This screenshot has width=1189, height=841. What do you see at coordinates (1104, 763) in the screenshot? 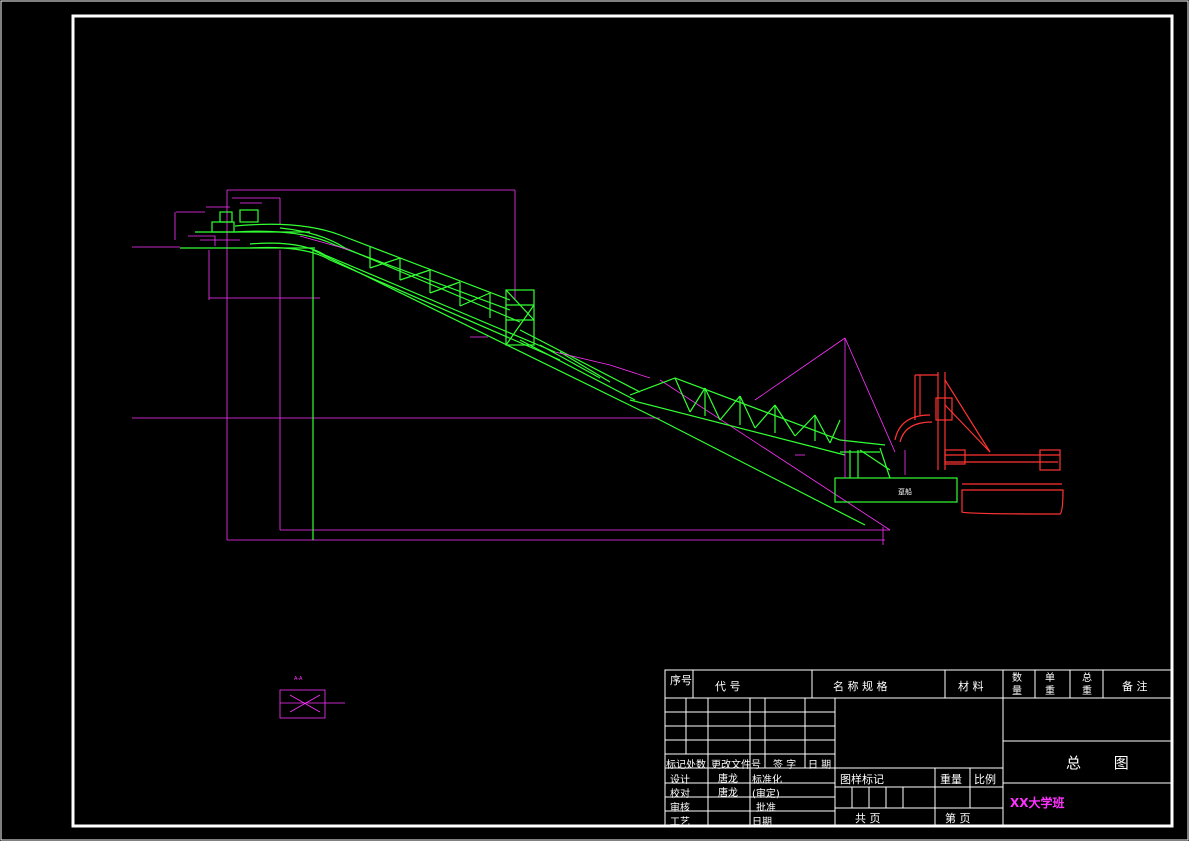
I see `drawing-title: 总 图` at bounding box center [1104, 763].